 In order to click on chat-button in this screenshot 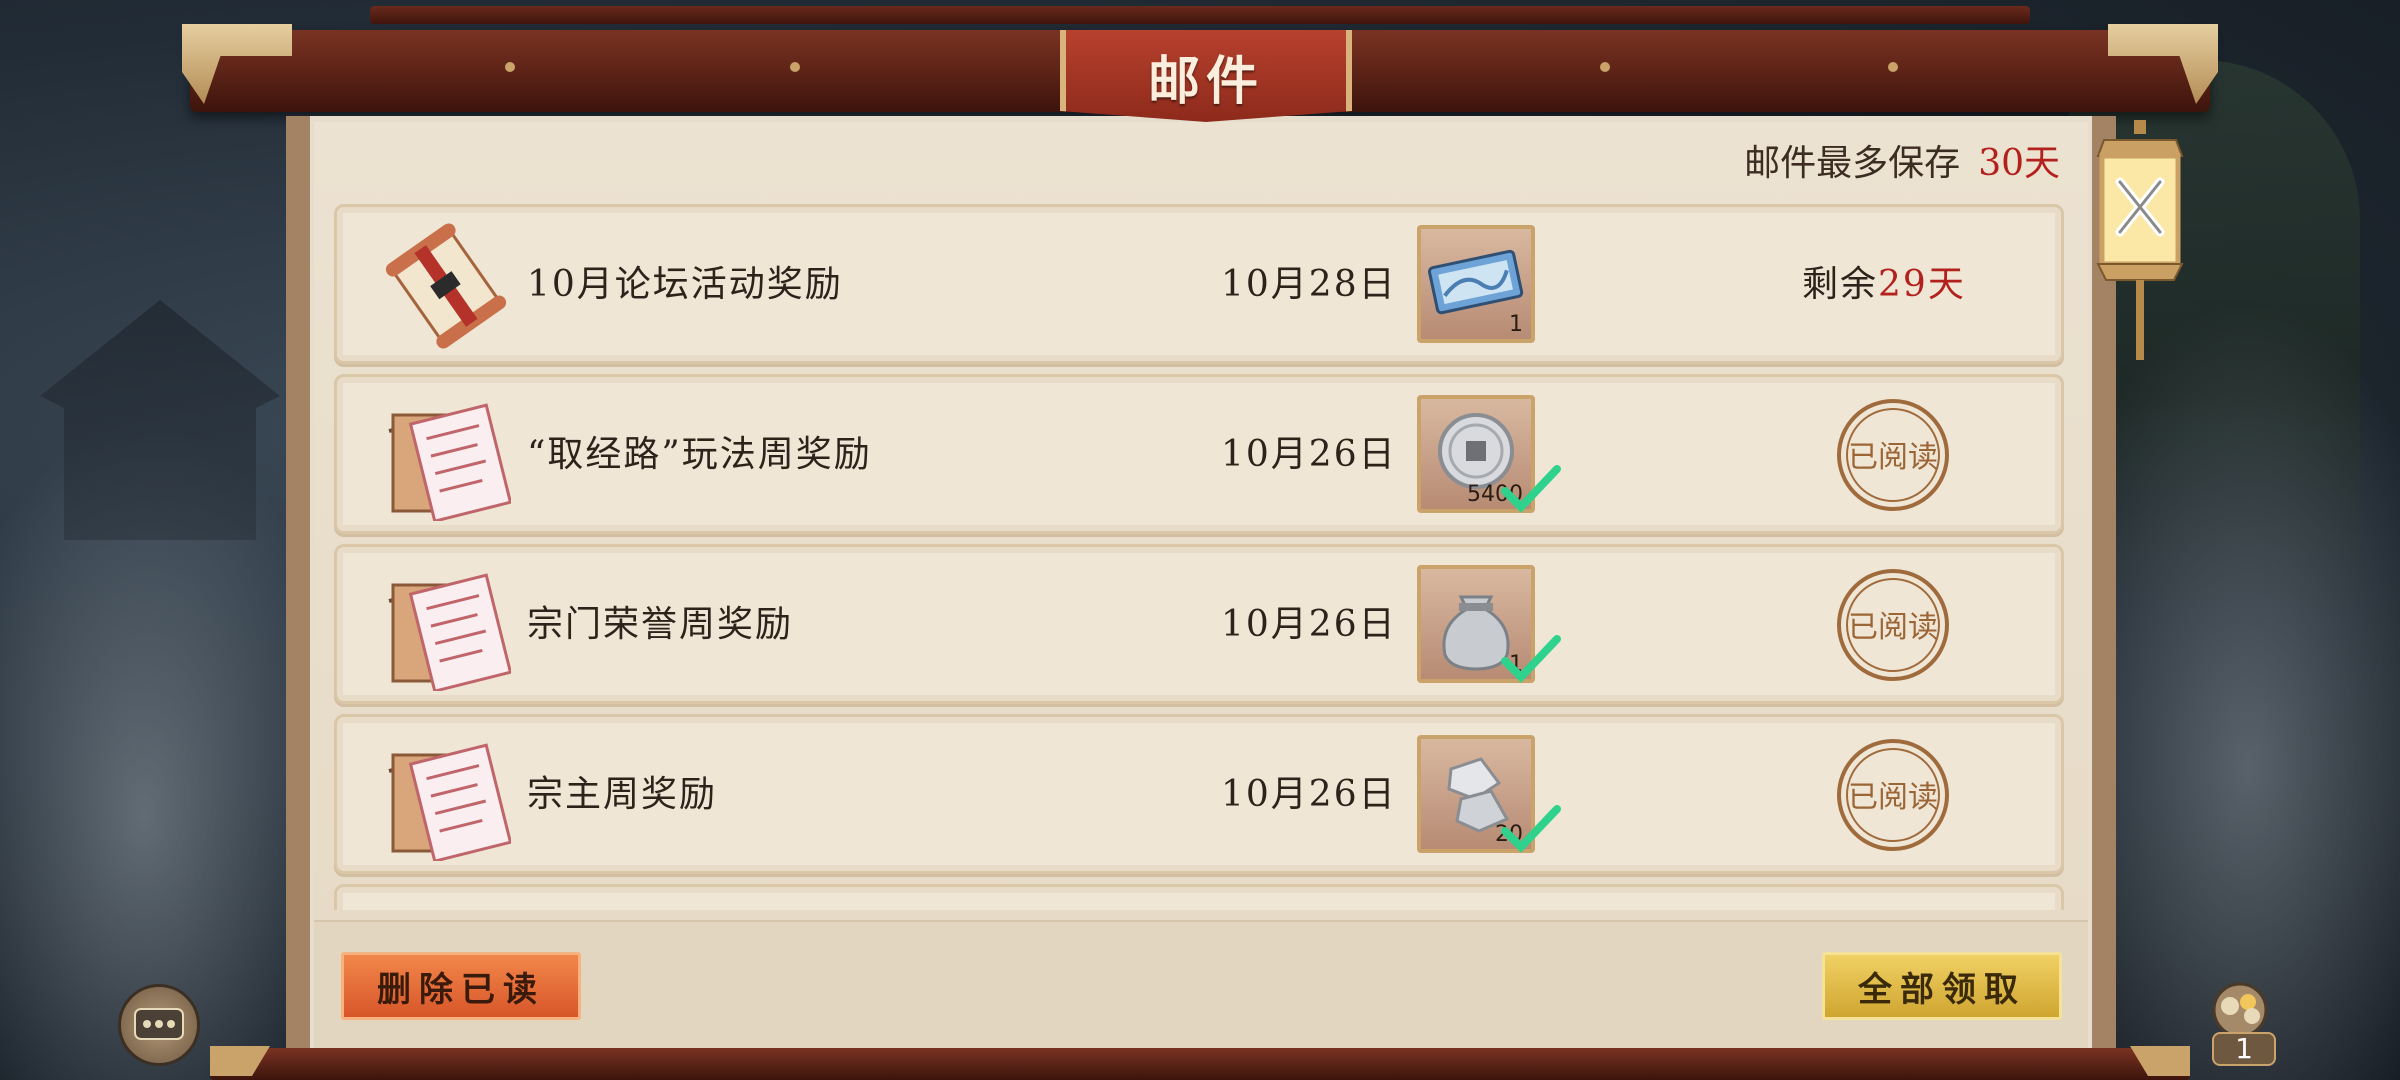, I will do `click(159, 1025)`.